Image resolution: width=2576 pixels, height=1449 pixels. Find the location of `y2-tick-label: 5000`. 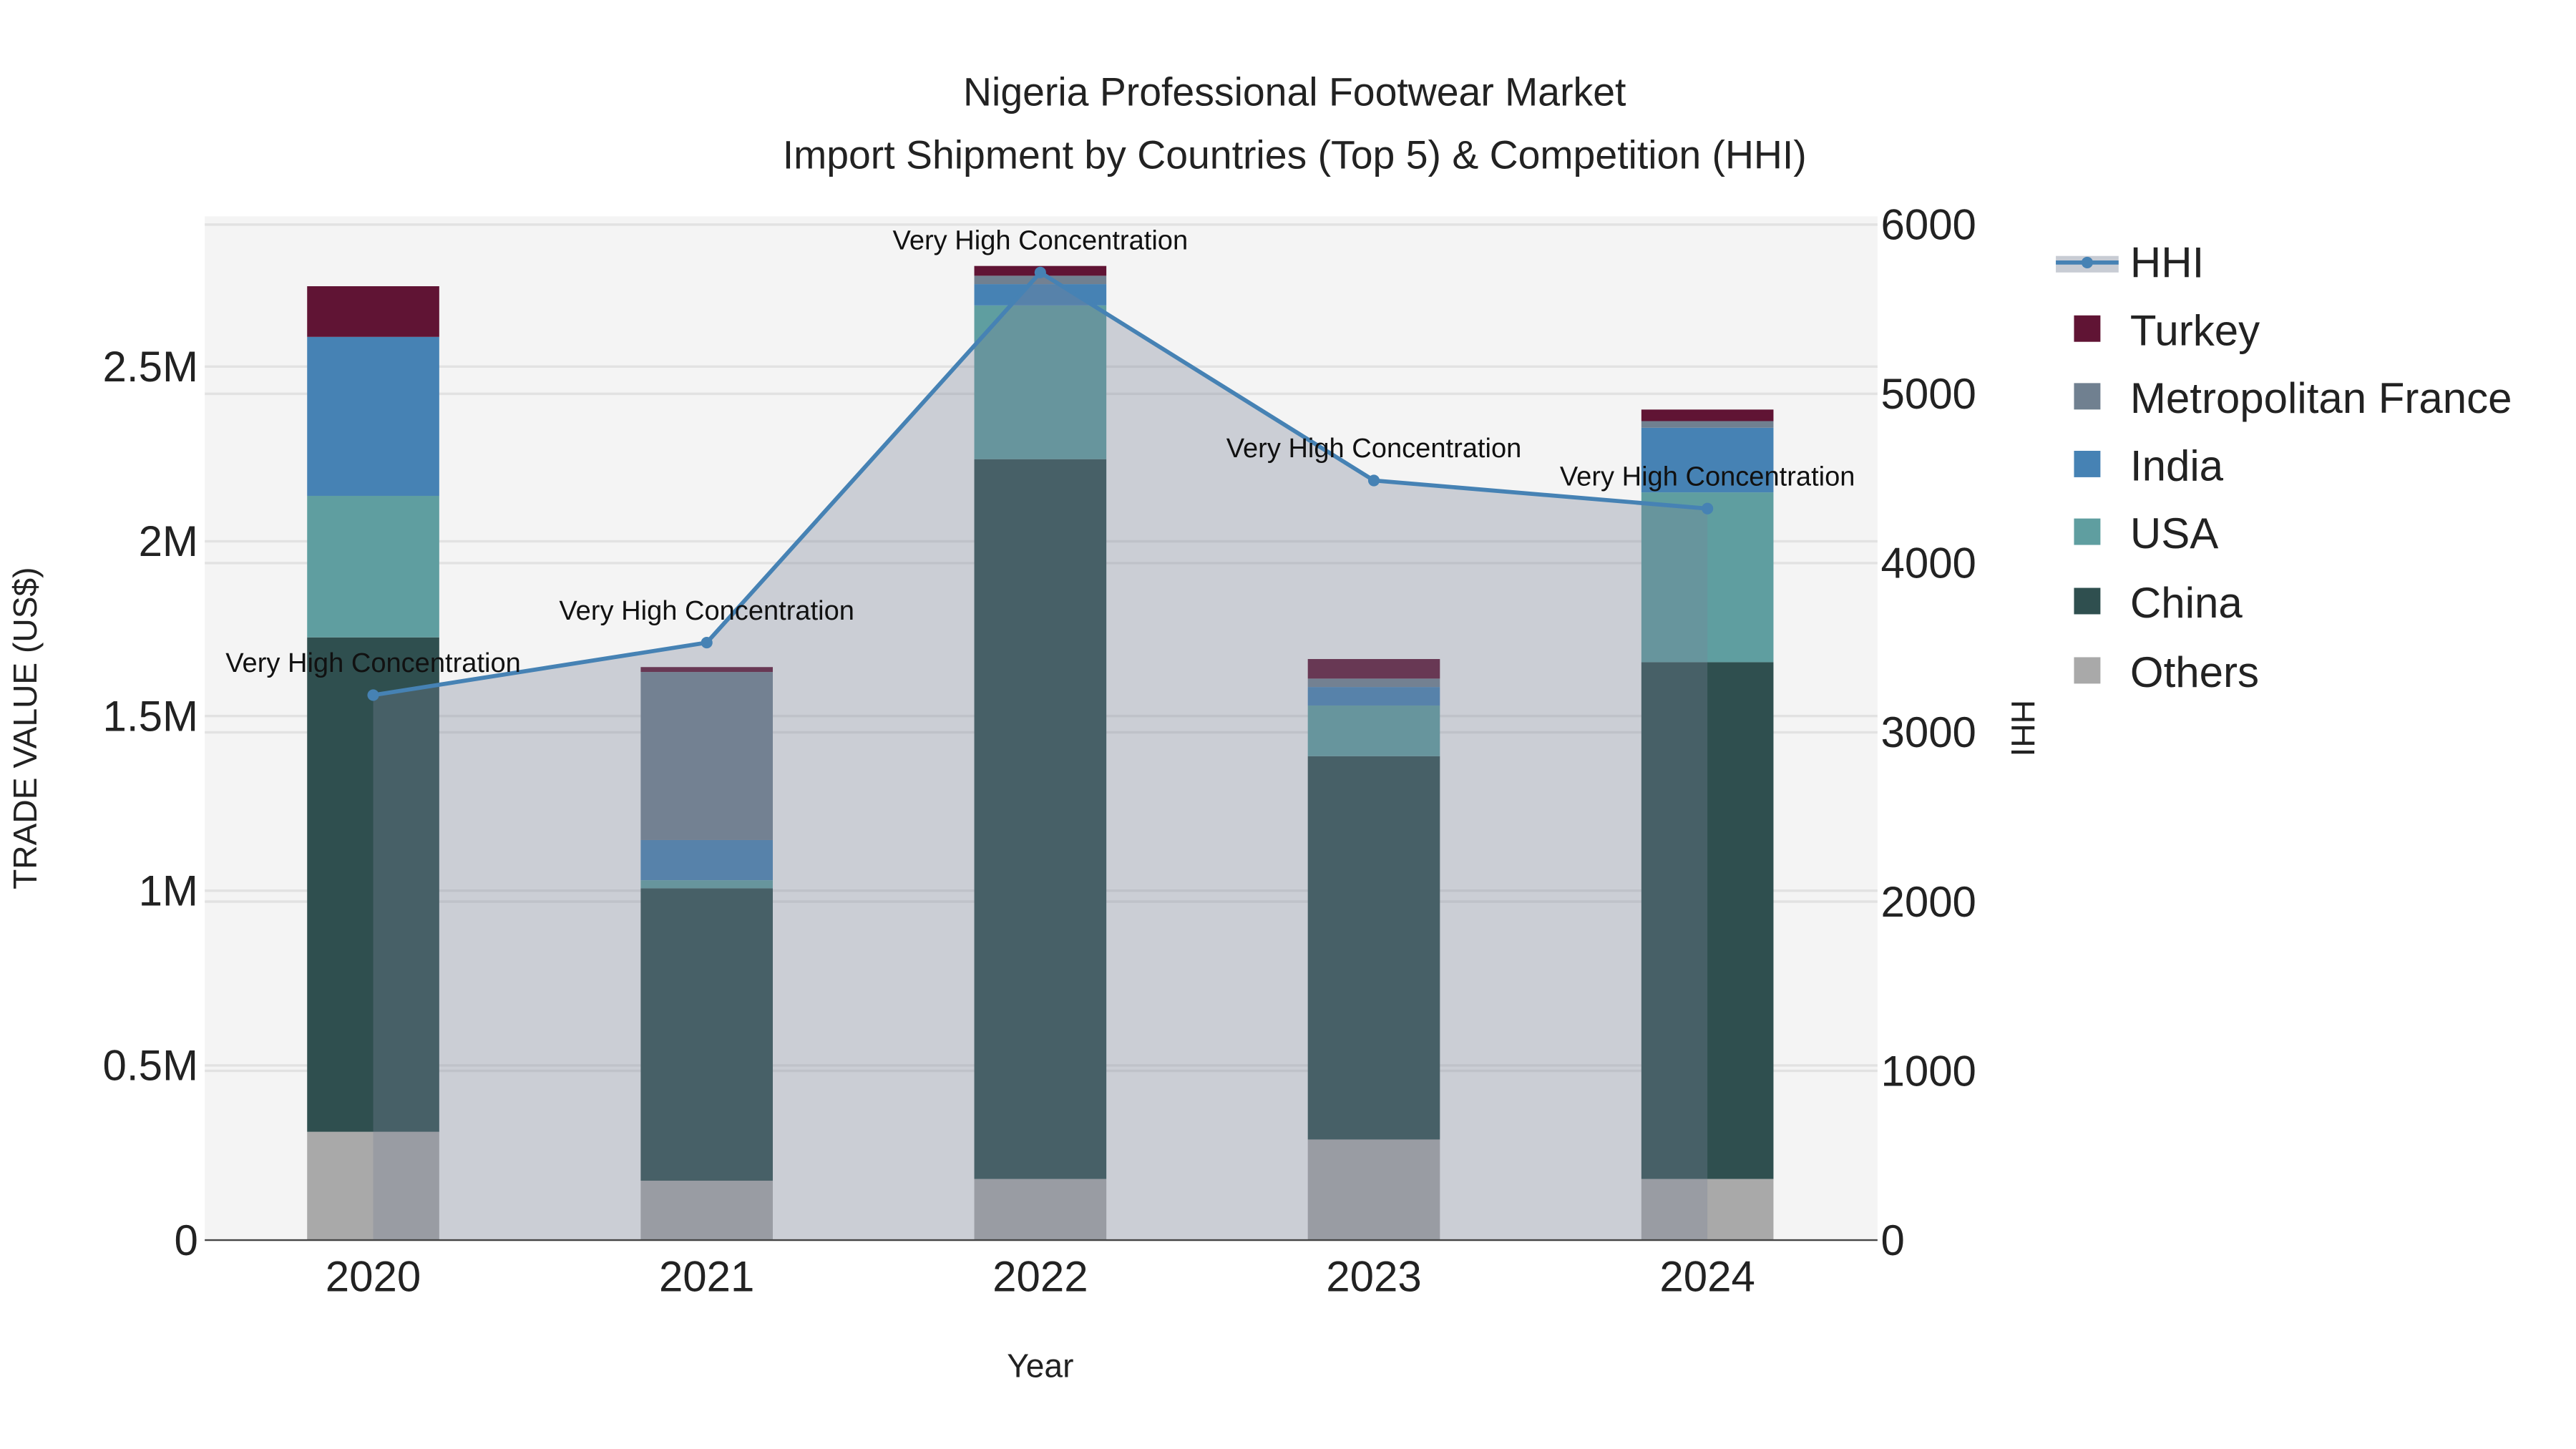

y2-tick-label: 5000 is located at coordinates (1928, 394).